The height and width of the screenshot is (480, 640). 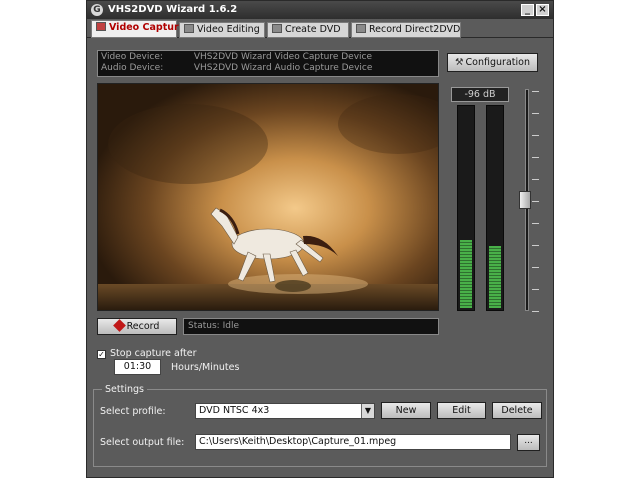 What do you see at coordinates (527, 10) in the screenshot?
I see `minimize-button: _` at bounding box center [527, 10].